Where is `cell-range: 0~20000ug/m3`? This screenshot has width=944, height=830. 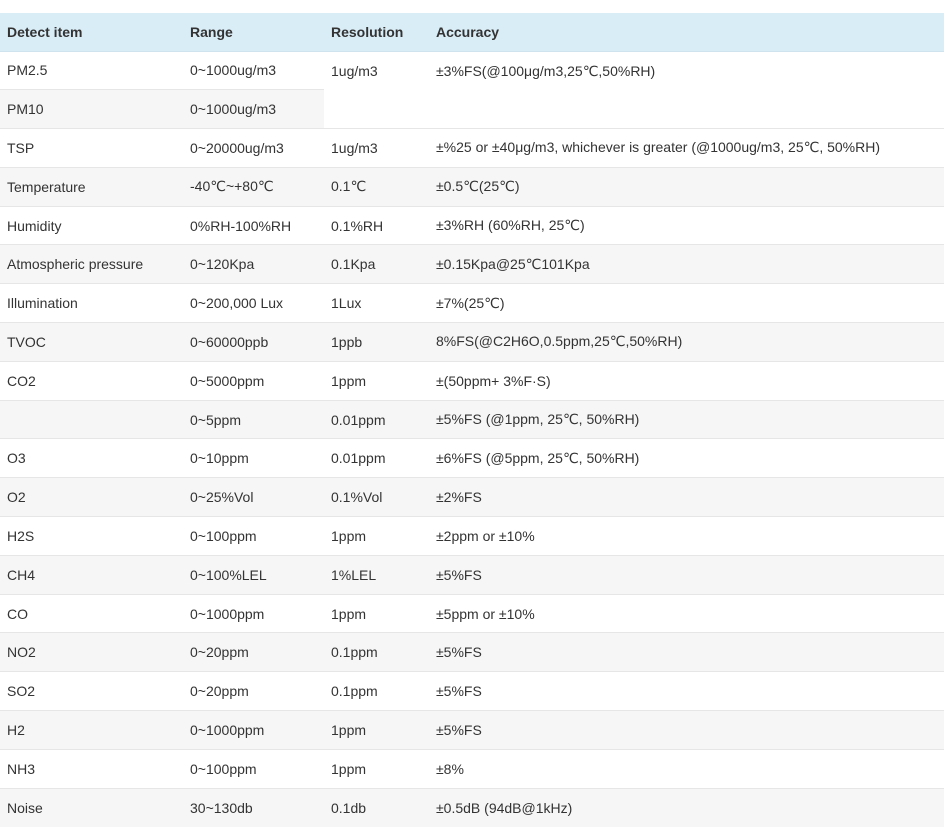
cell-range: 0~20000ug/m3 is located at coordinates (253, 148).